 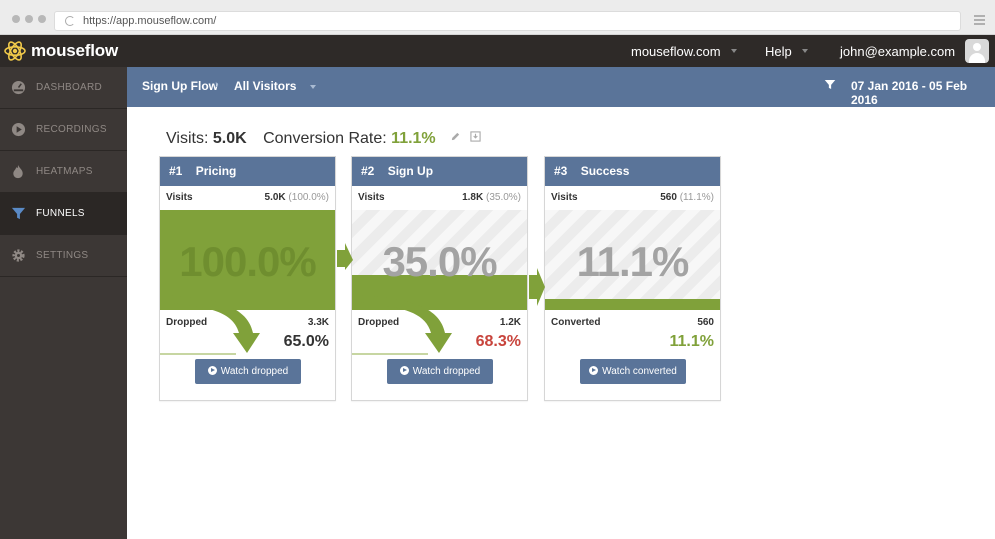 I want to click on sidebar-item-funnels: FUNNELS, so click(x=63, y=214).